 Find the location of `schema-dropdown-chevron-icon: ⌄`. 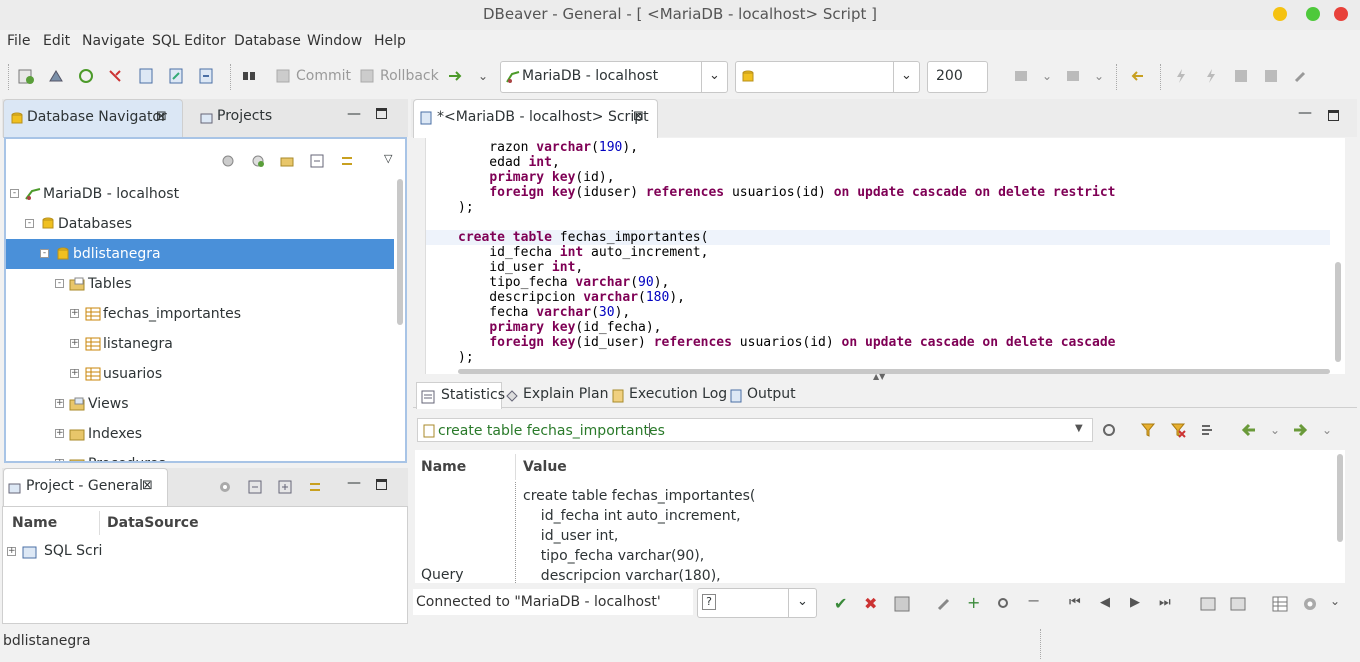

schema-dropdown-chevron-icon: ⌄ is located at coordinates (906, 77).